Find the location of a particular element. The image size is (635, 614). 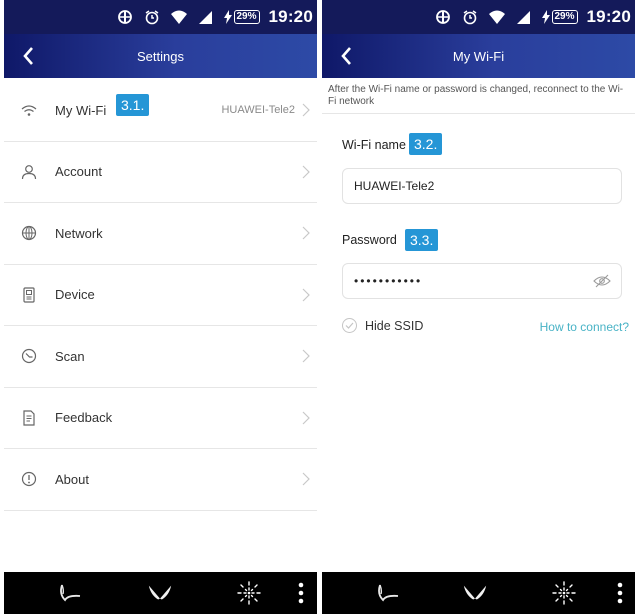

step-badge: 3.3. is located at coordinates (422, 240).